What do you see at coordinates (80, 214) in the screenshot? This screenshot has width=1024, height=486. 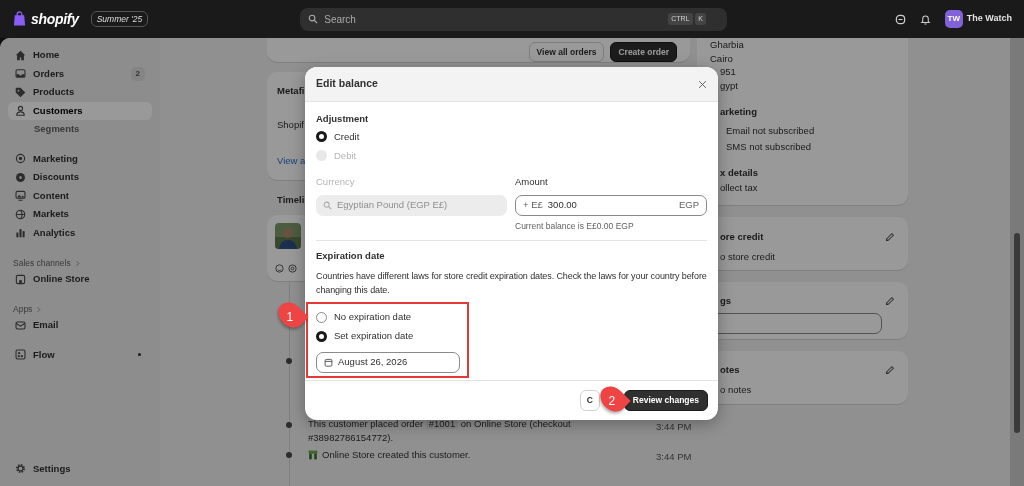 I see `sidebar-item: Markets` at bounding box center [80, 214].